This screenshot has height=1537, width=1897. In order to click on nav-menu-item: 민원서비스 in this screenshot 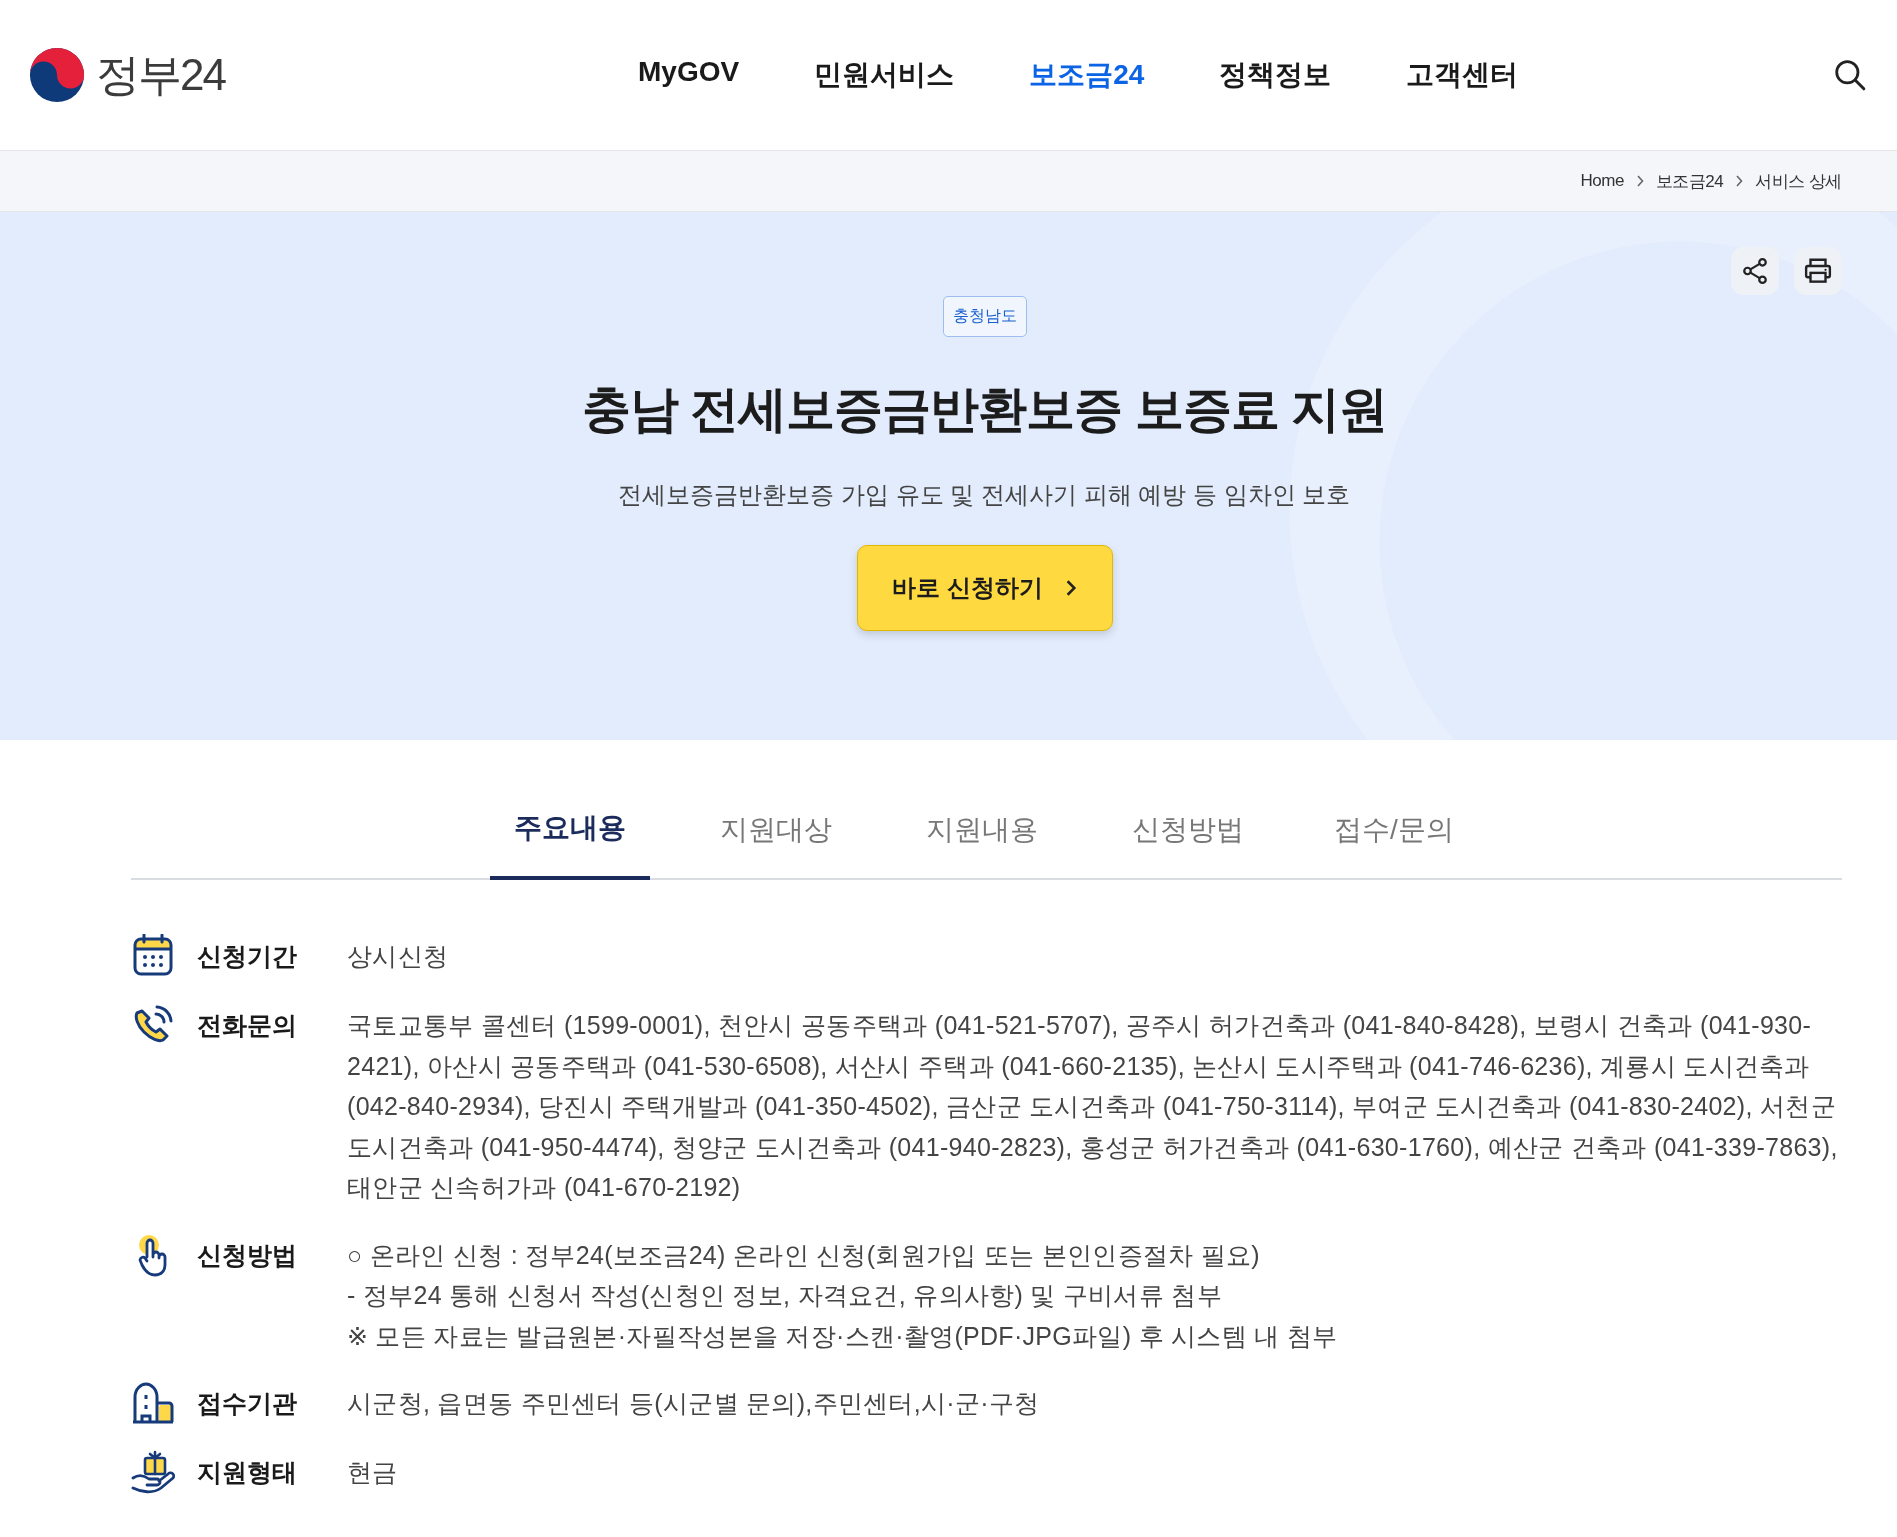, I will do `click(884, 75)`.